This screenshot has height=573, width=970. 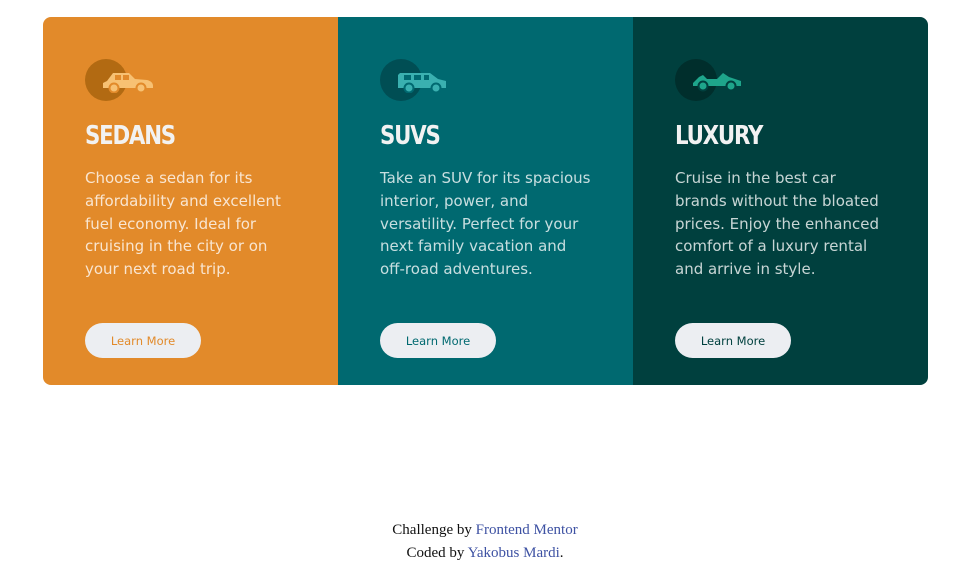 What do you see at coordinates (422, 83) in the screenshot?
I see `suv-car-icon` at bounding box center [422, 83].